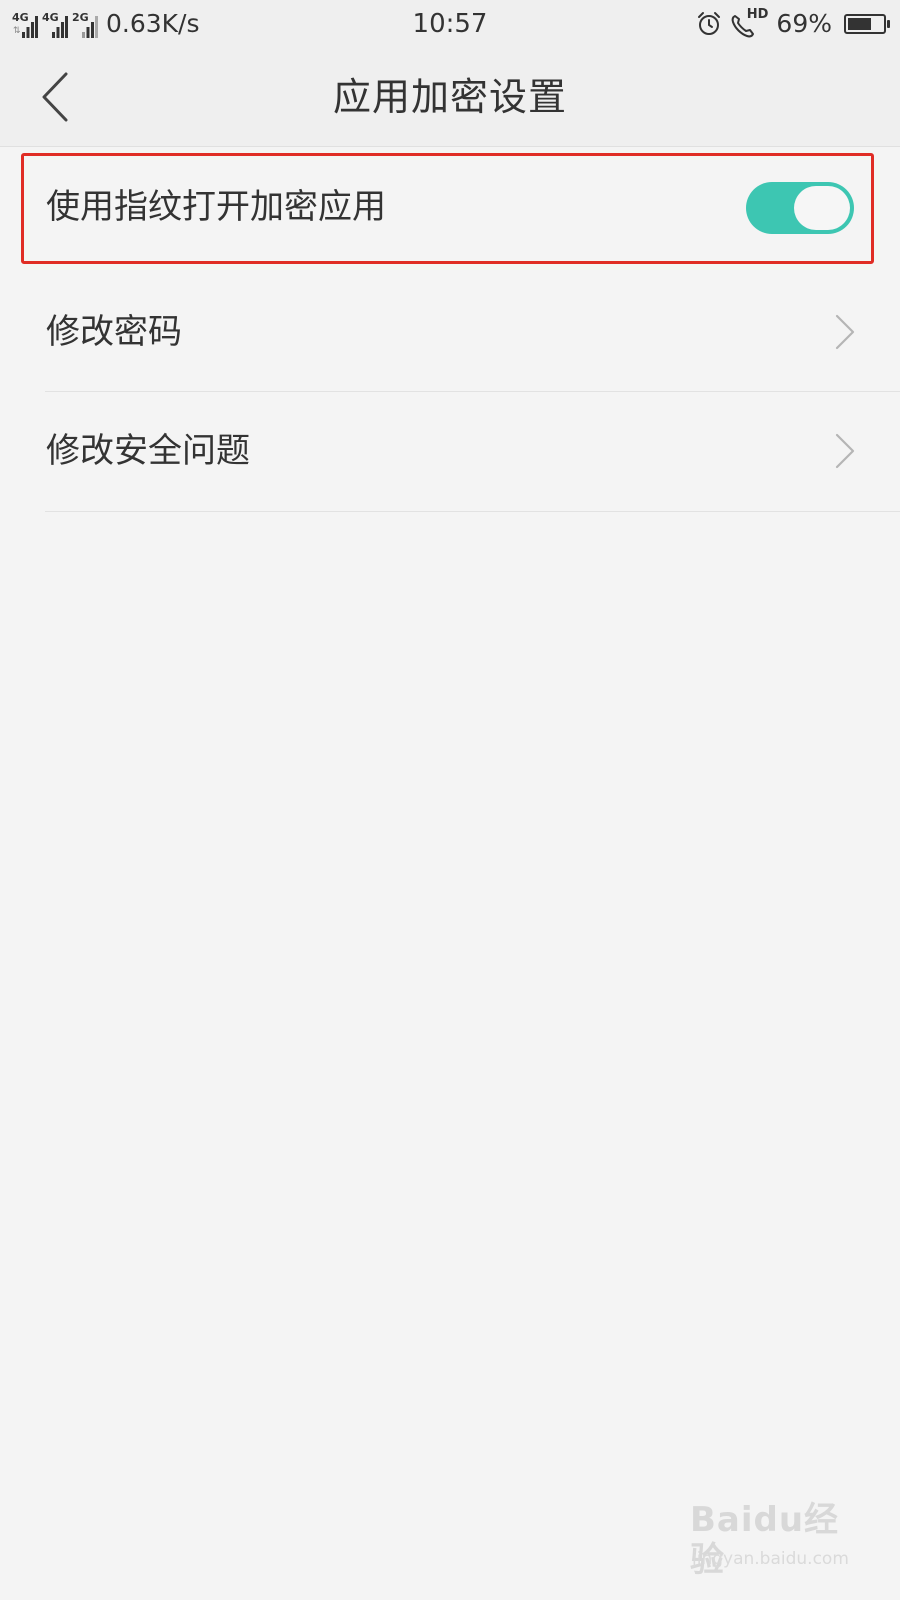 This screenshot has height=1600, width=900. What do you see at coordinates (450, 24) in the screenshot?
I see `status-bar: 4G ⇅ 4G 2G 0.63K/s 10:57 HD 69%` at bounding box center [450, 24].